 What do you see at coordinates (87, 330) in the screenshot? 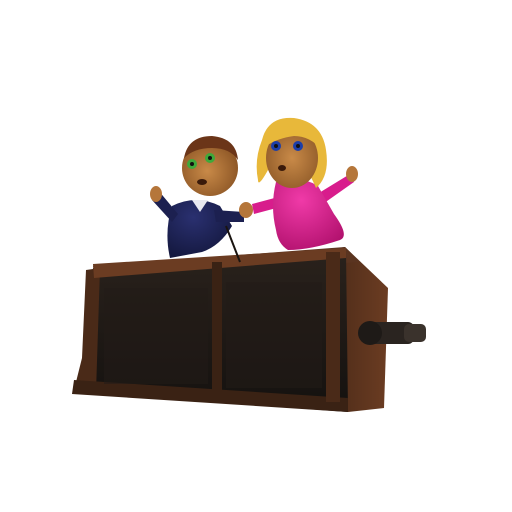
I see `box-frame-left` at bounding box center [87, 330].